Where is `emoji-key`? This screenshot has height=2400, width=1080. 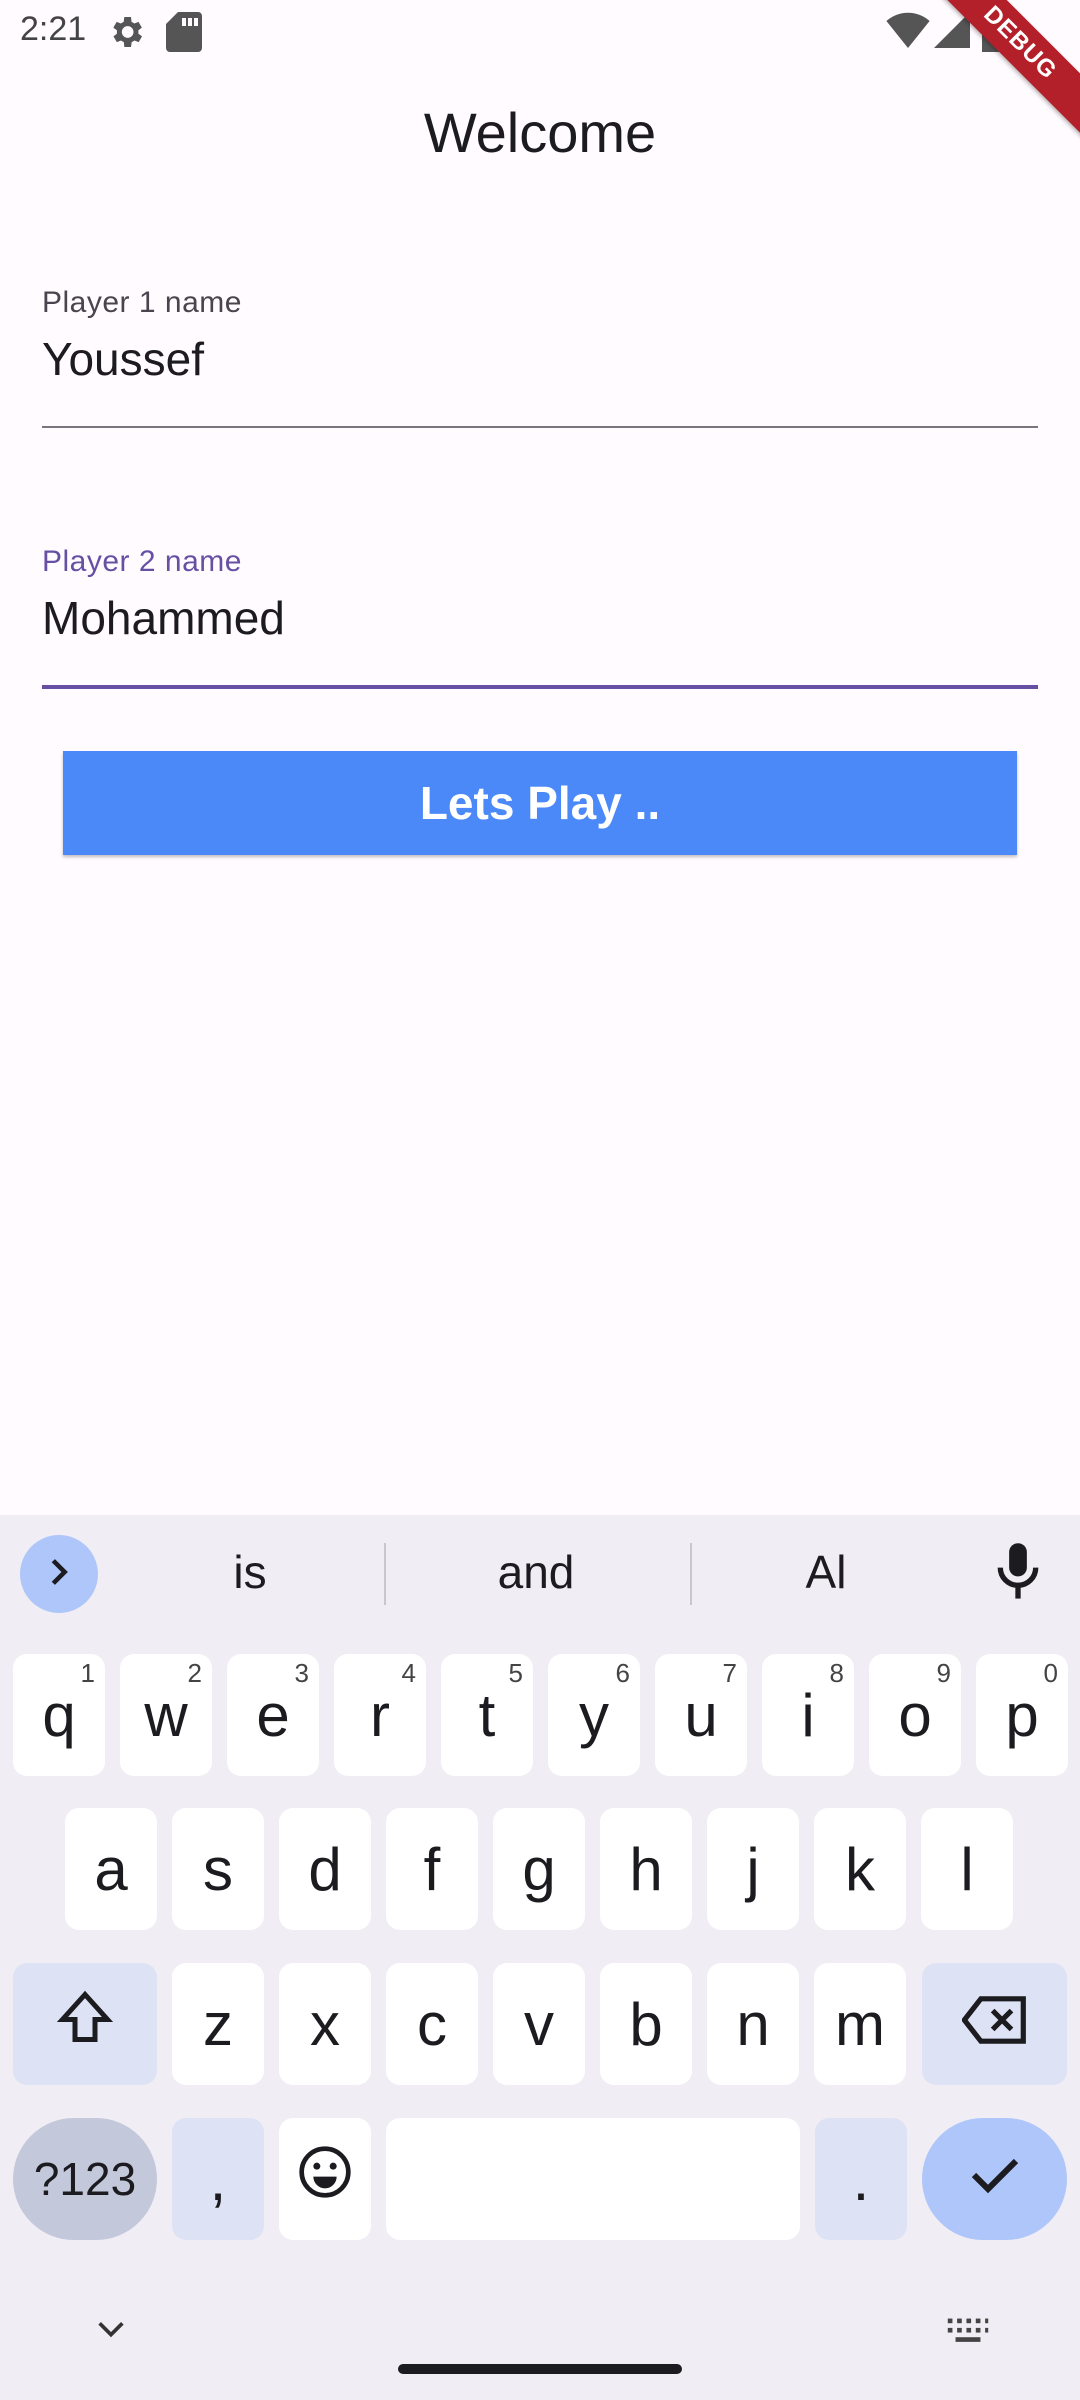
emoji-key is located at coordinates (325, 2179).